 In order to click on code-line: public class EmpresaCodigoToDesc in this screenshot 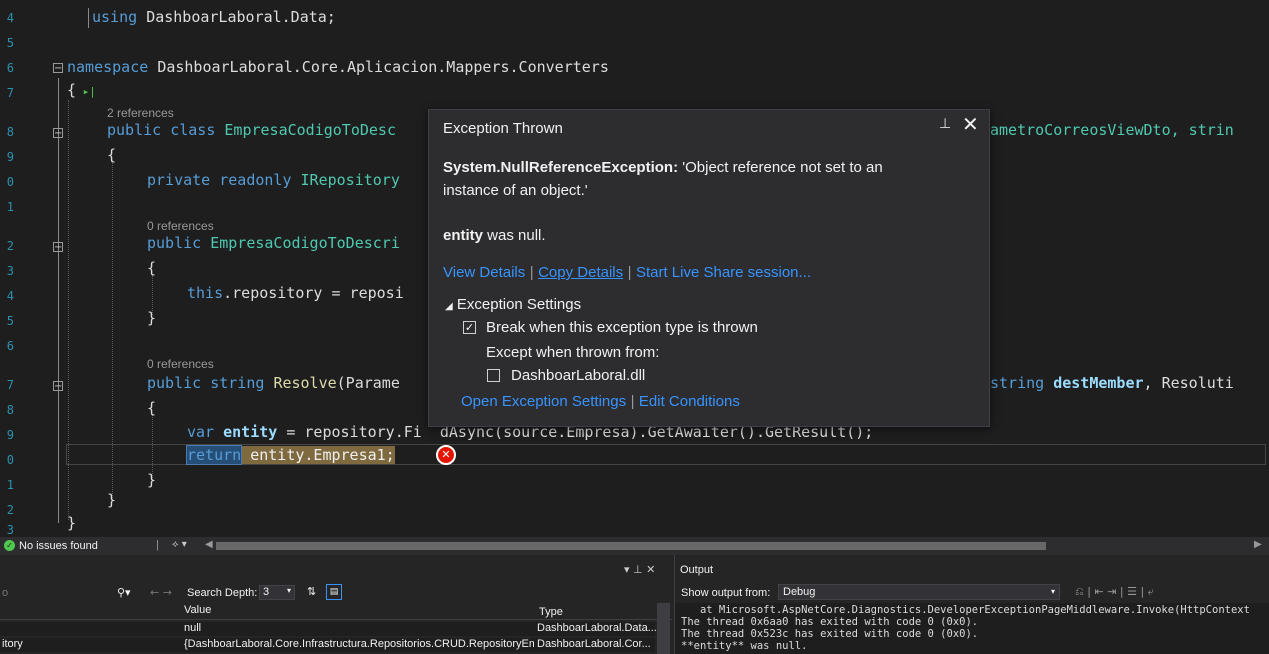, I will do `click(251, 130)`.